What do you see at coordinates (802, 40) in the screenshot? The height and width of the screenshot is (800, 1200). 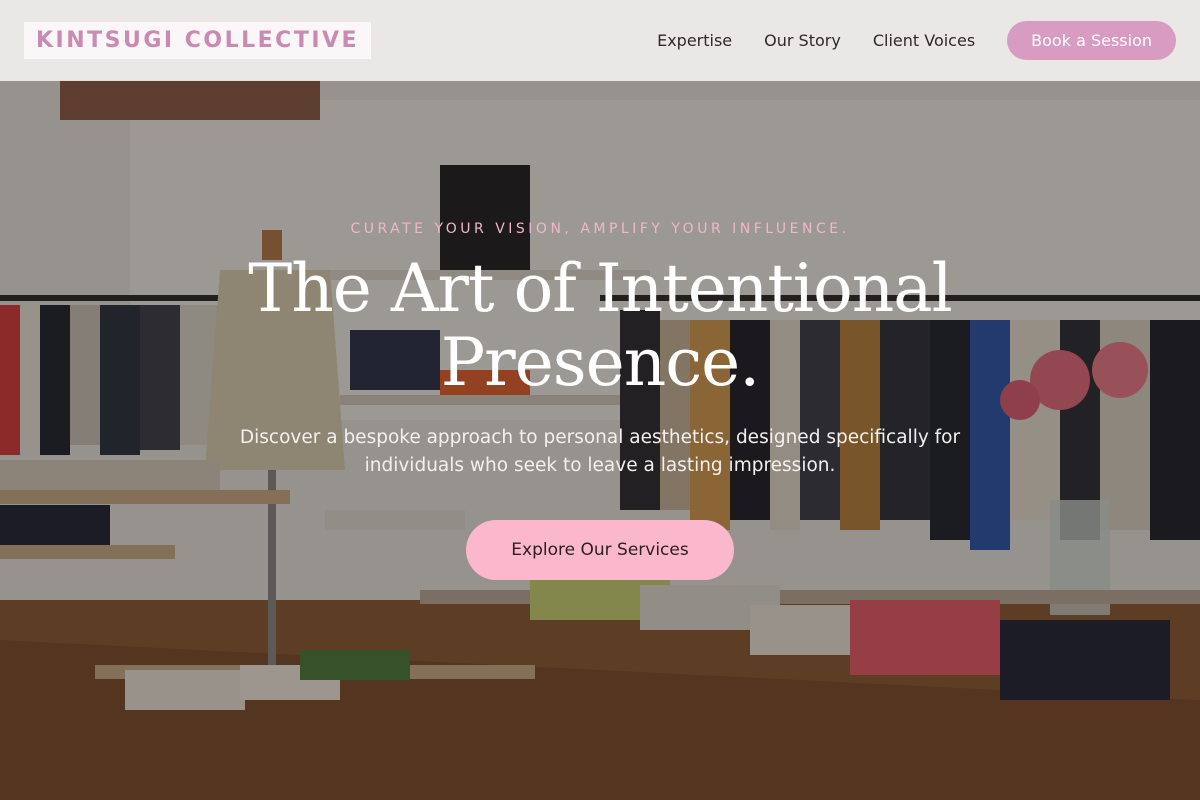 I see `nav-link-our-story: Our Story` at bounding box center [802, 40].